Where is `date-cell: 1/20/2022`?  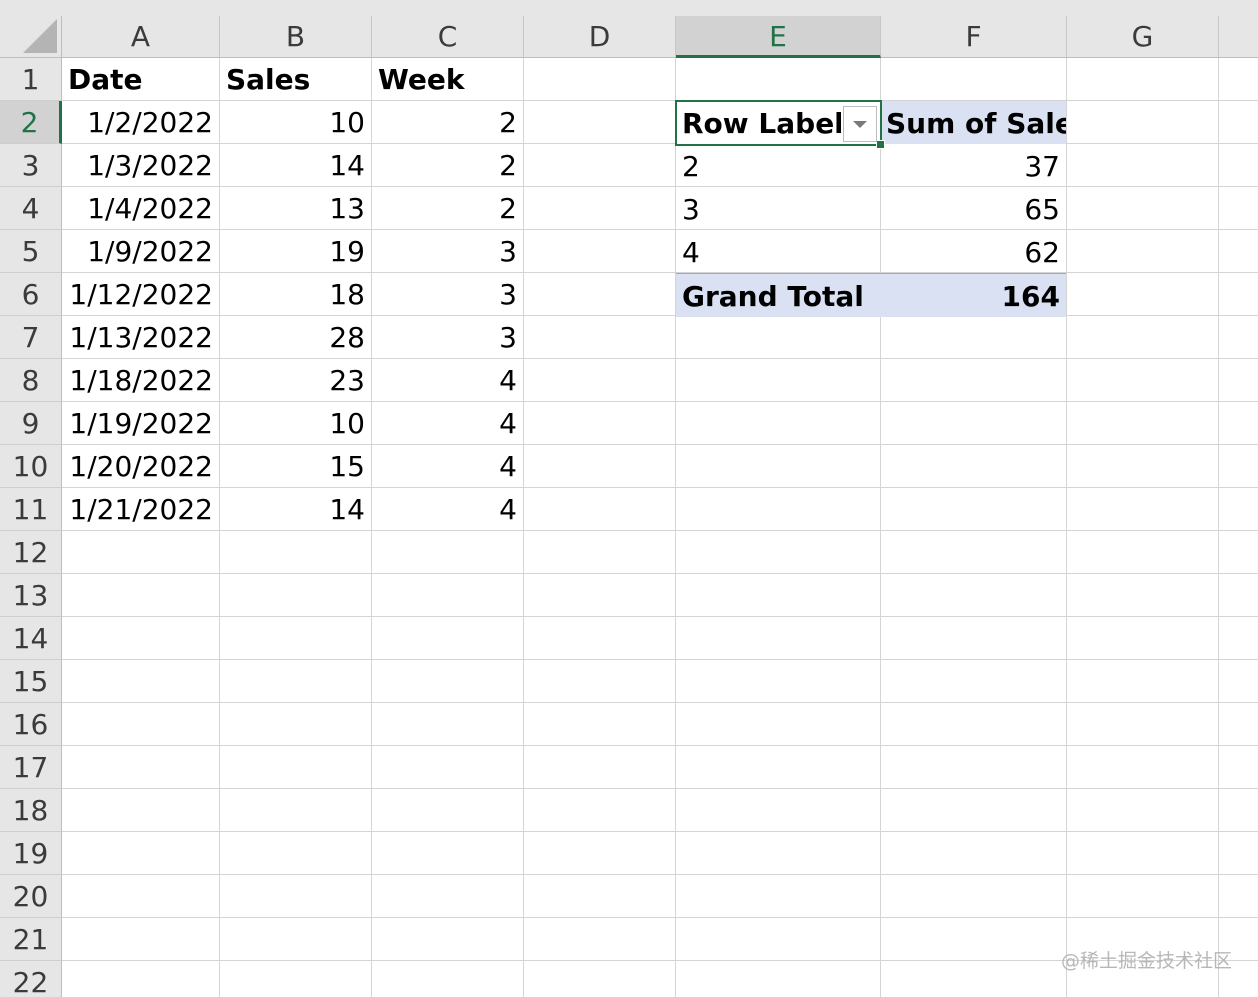
date-cell: 1/20/2022 is located at coordinates (140, 466).